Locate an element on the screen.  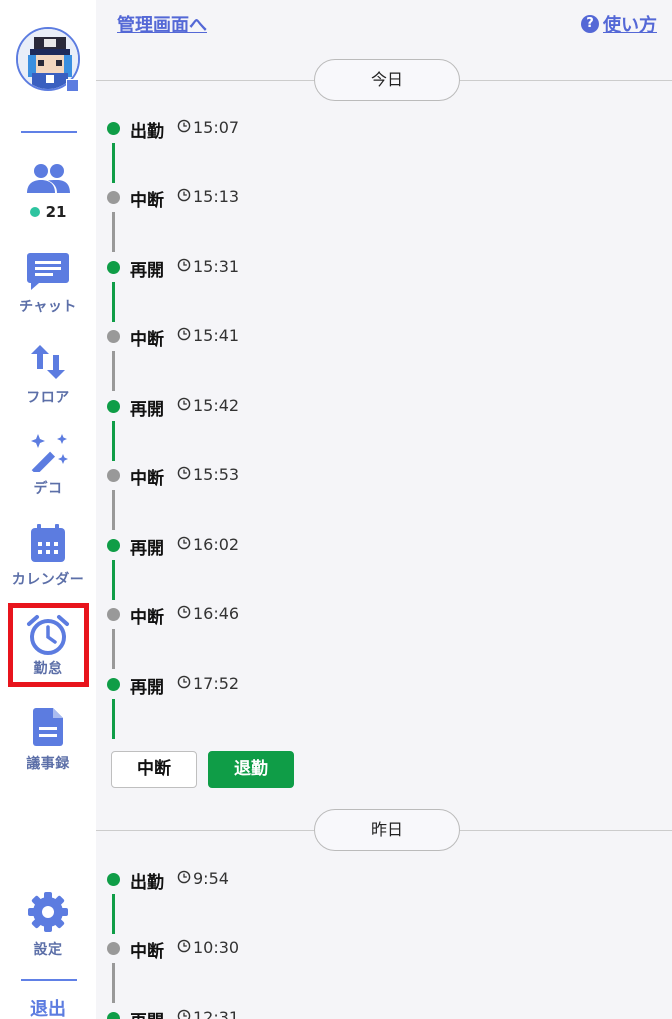
members-count: 21 is located at coordinates (56, 212).